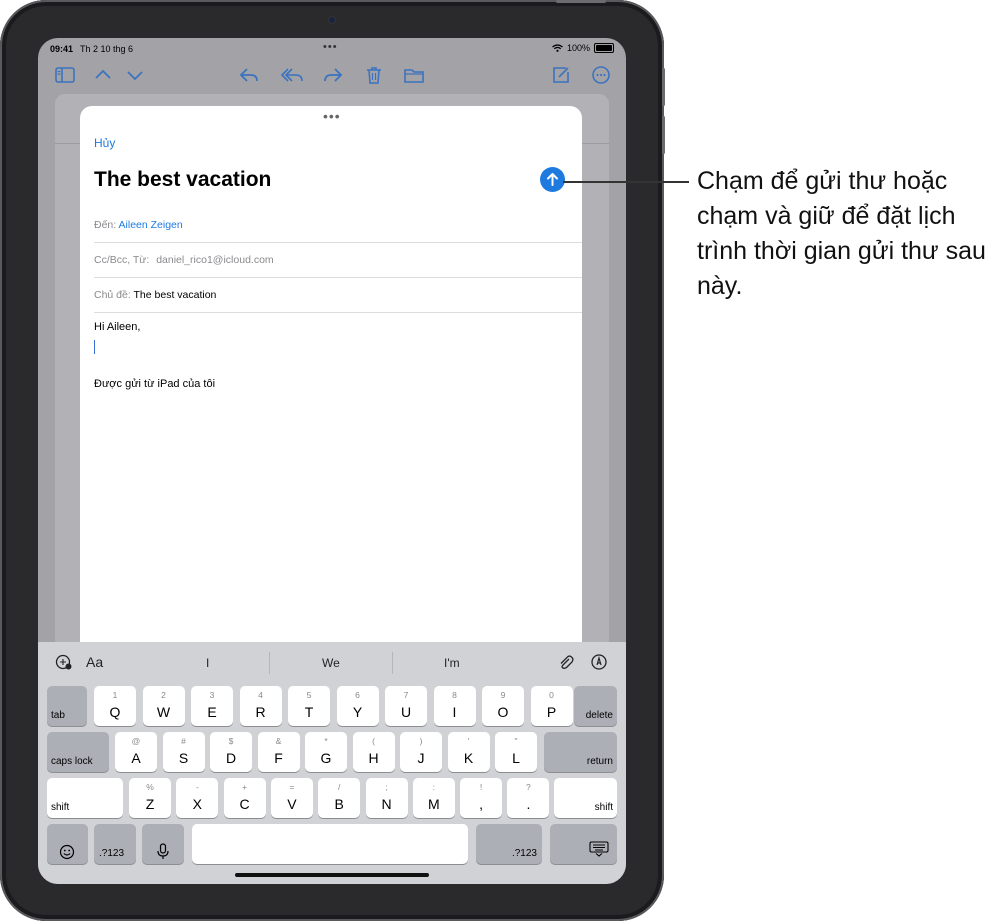  I want to click on numbers-key-left: .?123, so click(115, 844).